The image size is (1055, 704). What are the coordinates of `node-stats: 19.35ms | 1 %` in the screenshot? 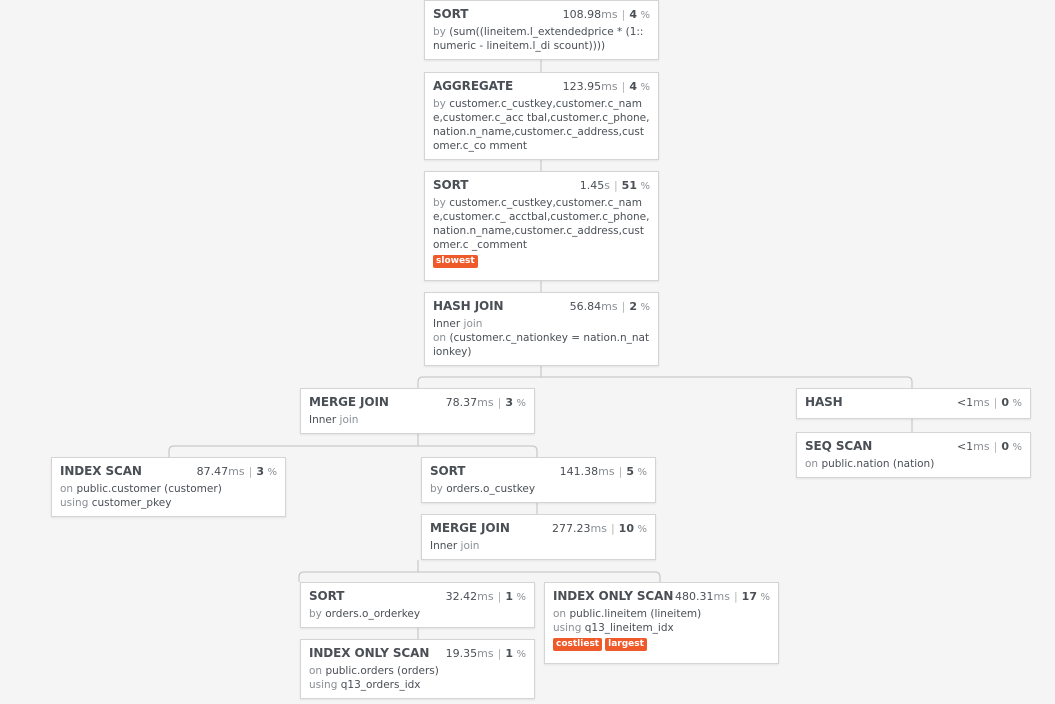 It's located at (486, 653).